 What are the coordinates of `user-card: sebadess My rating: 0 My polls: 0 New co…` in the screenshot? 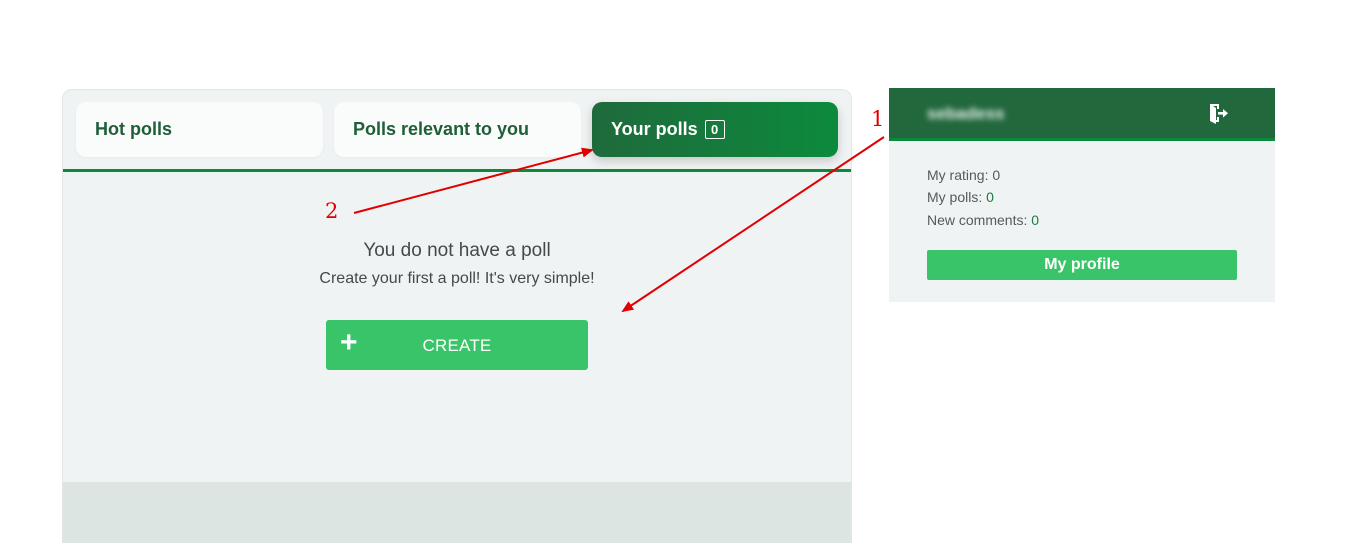 It's located at (1082, 195).